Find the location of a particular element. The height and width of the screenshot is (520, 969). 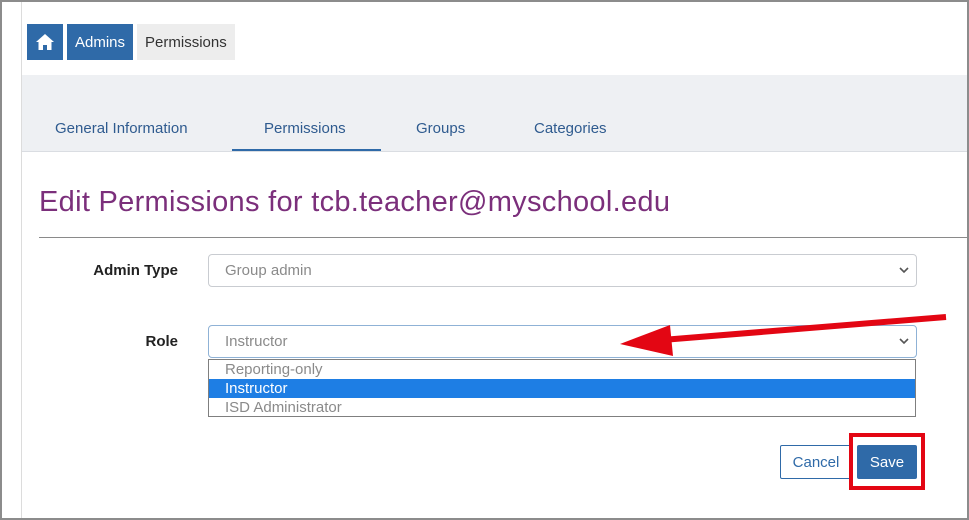

admin-type-label: Admin Type is located at coordinates (135, 270).